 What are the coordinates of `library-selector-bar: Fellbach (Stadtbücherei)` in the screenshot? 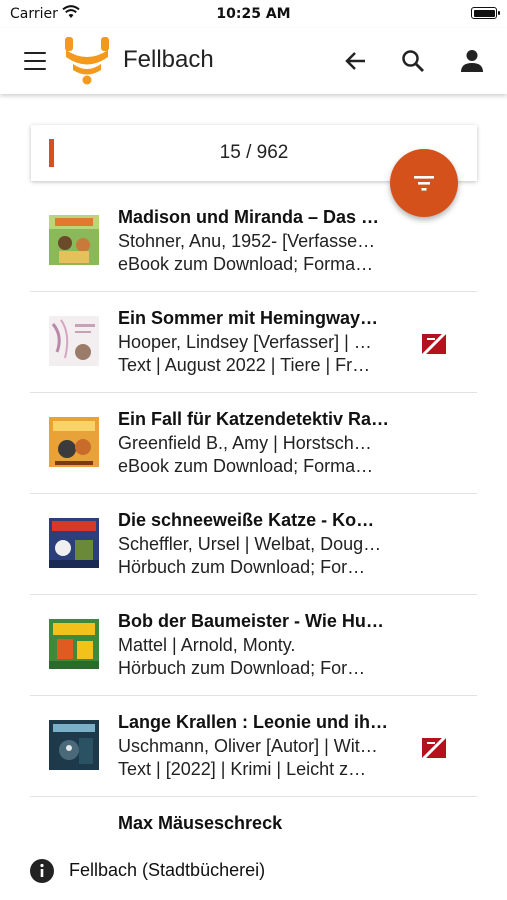 It's located at (253, 869).